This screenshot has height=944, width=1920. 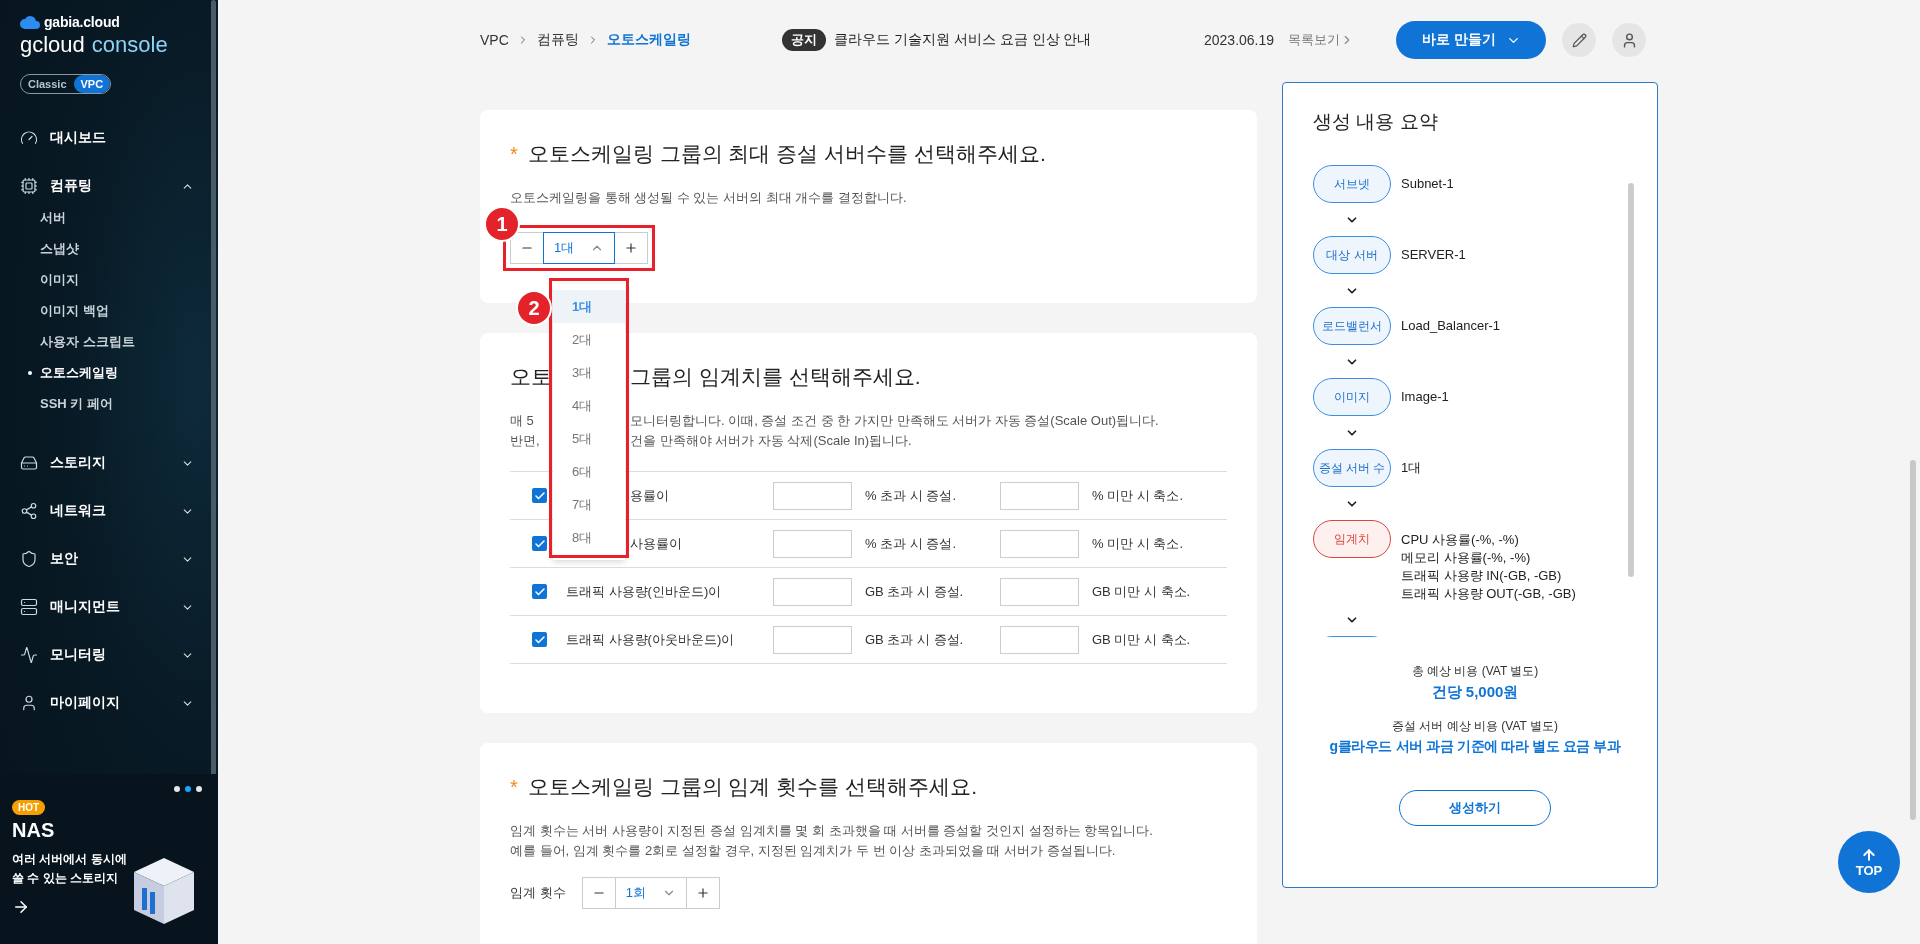 I want to click on scroll-top-button: TOP, so click(x=1869, y=862).